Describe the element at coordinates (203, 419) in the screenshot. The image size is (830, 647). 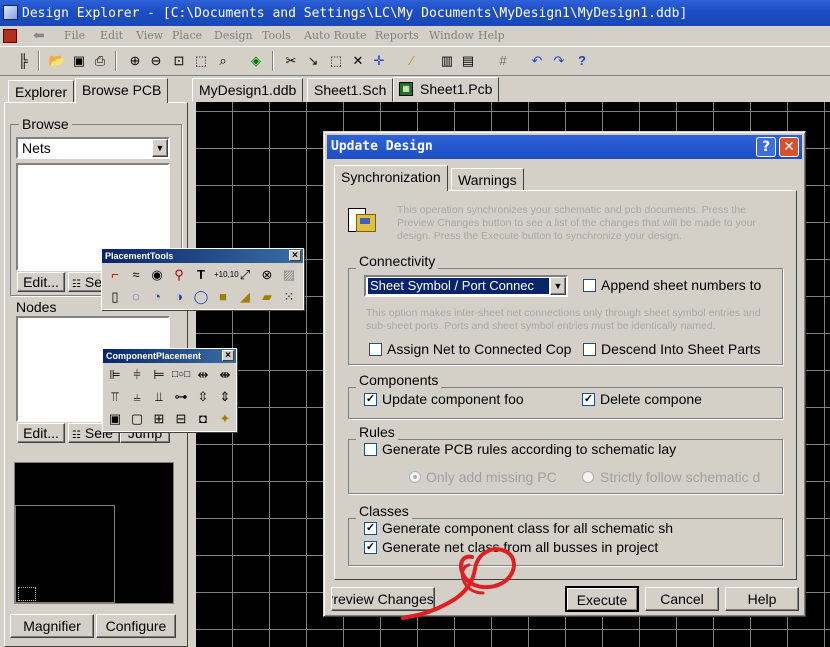
I see `component-icon: ◘` at that location.